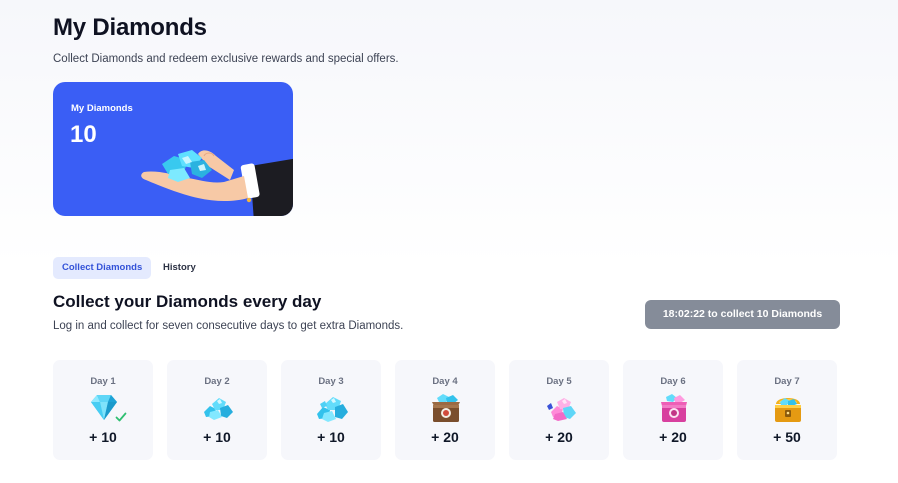 The width and height of the screenshot is (898, 483). I want to click on day-card-4: Day 4 + 20, so click(445, 410).